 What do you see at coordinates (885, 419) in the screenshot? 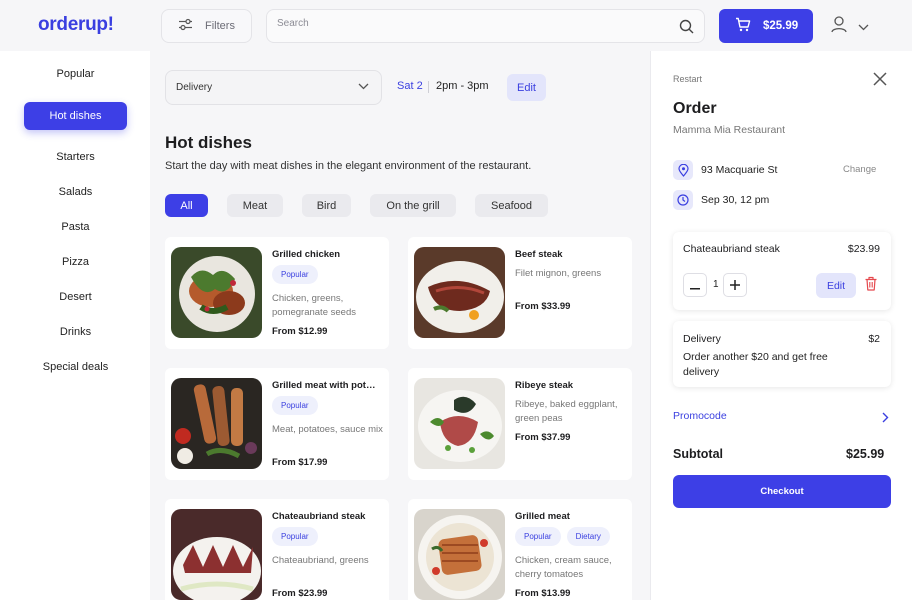
I see `chevron-right-icon` at bounding box center [885, 419].